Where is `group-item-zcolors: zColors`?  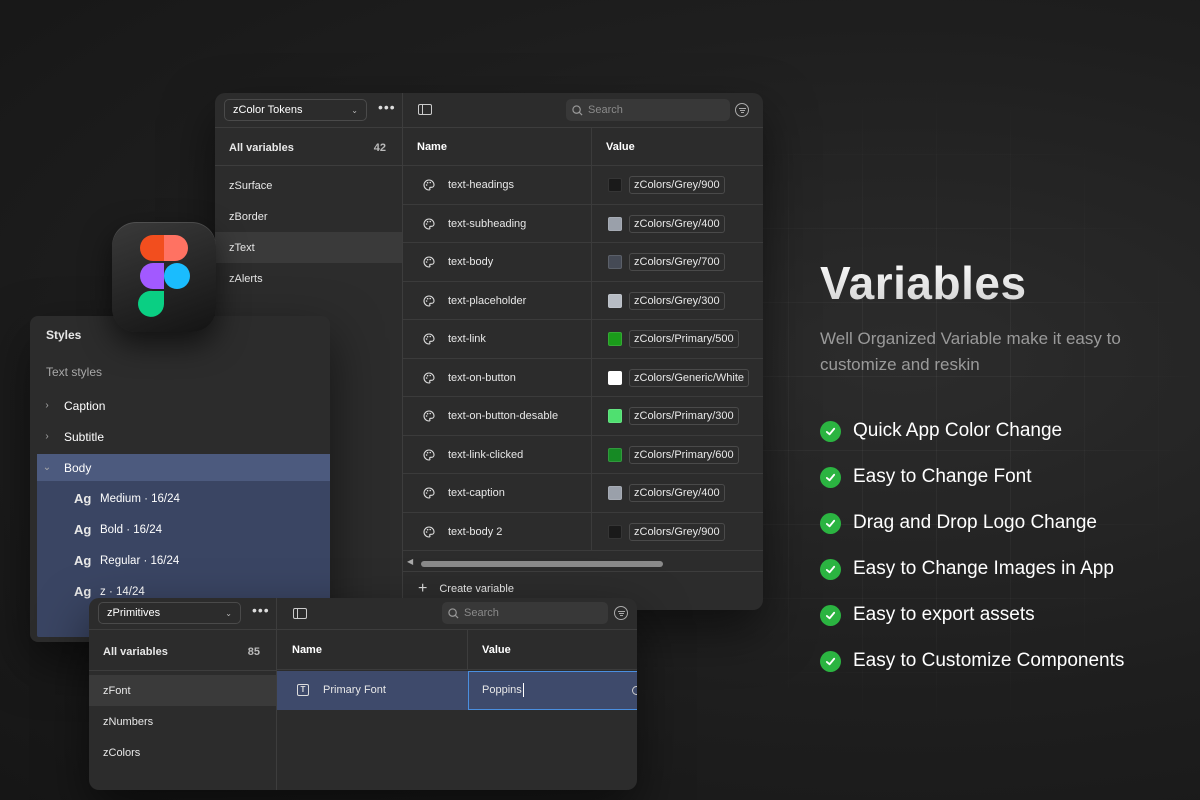 group-item-zcolors: zColors is located at coordinates (182, 752).